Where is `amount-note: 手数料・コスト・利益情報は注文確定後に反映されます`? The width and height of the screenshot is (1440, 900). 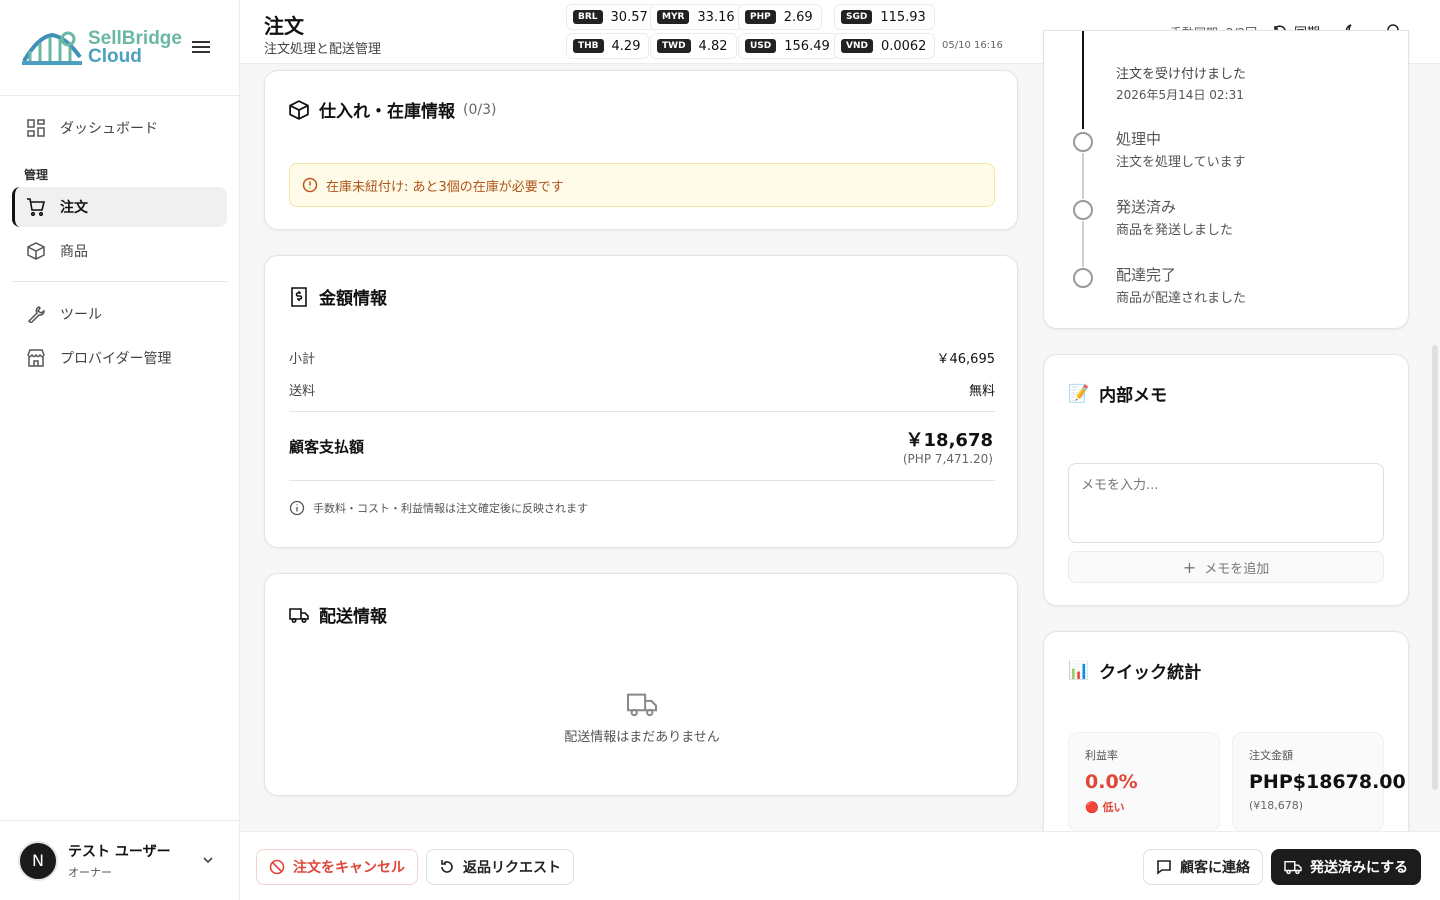
amount-note: 手数料・コスト・利益情報は注文確定後に反映されます is located at coordinates (438, 508).